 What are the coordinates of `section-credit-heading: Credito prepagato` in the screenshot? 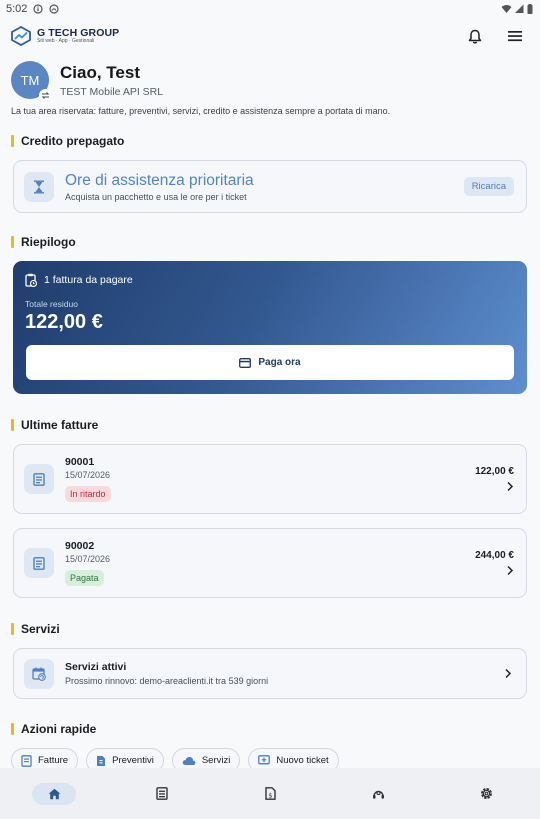 It's located at (270, 141).